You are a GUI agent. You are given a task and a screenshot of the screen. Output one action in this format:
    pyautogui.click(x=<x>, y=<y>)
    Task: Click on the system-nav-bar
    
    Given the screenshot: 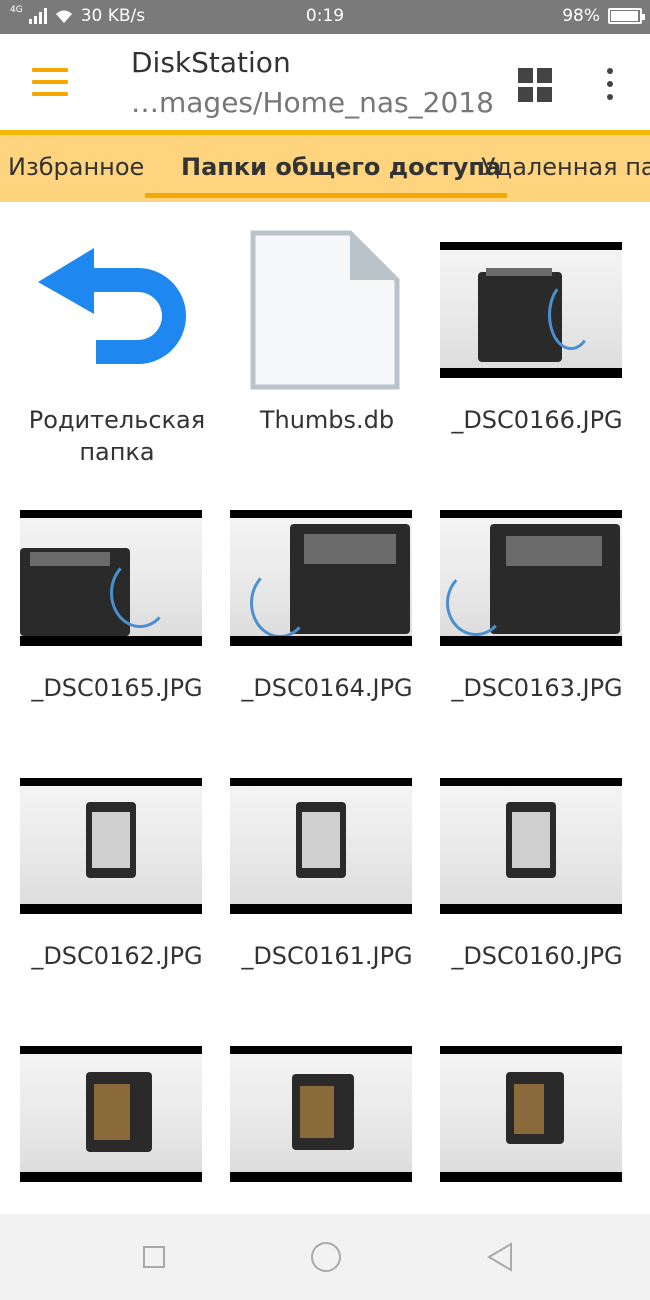 What is the action you would take?
    pyautogui.click(x=325, y=1257)
    